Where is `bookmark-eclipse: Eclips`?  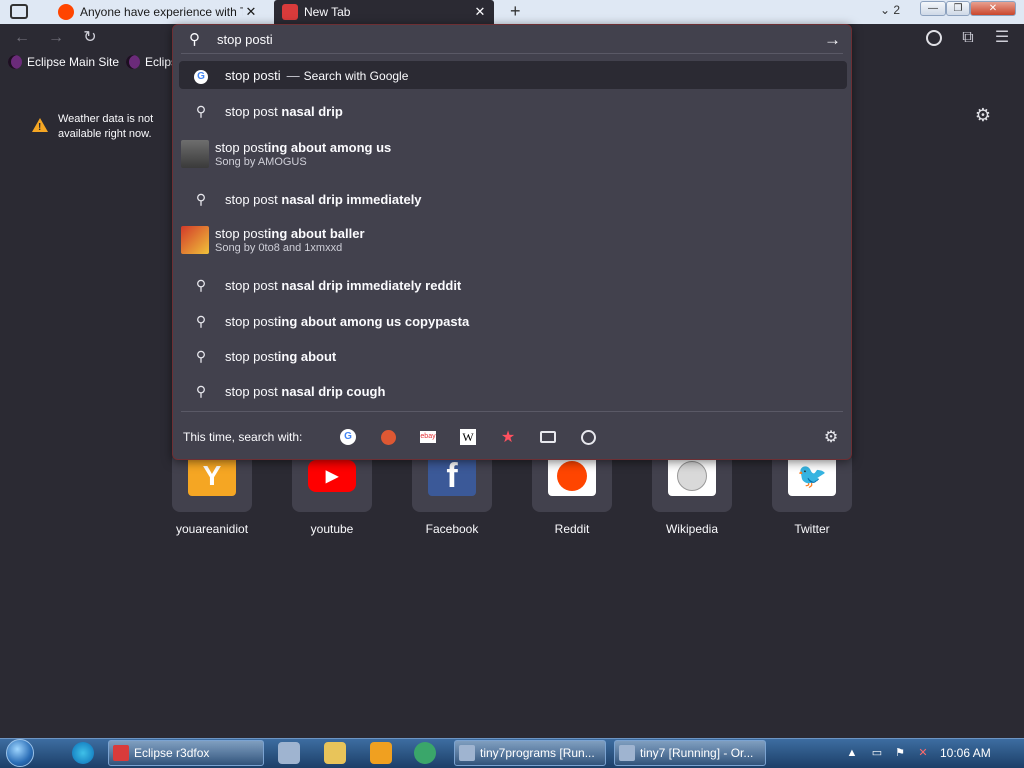
bookmark-eclipse: Eclips is located at coordinates (151, 62).